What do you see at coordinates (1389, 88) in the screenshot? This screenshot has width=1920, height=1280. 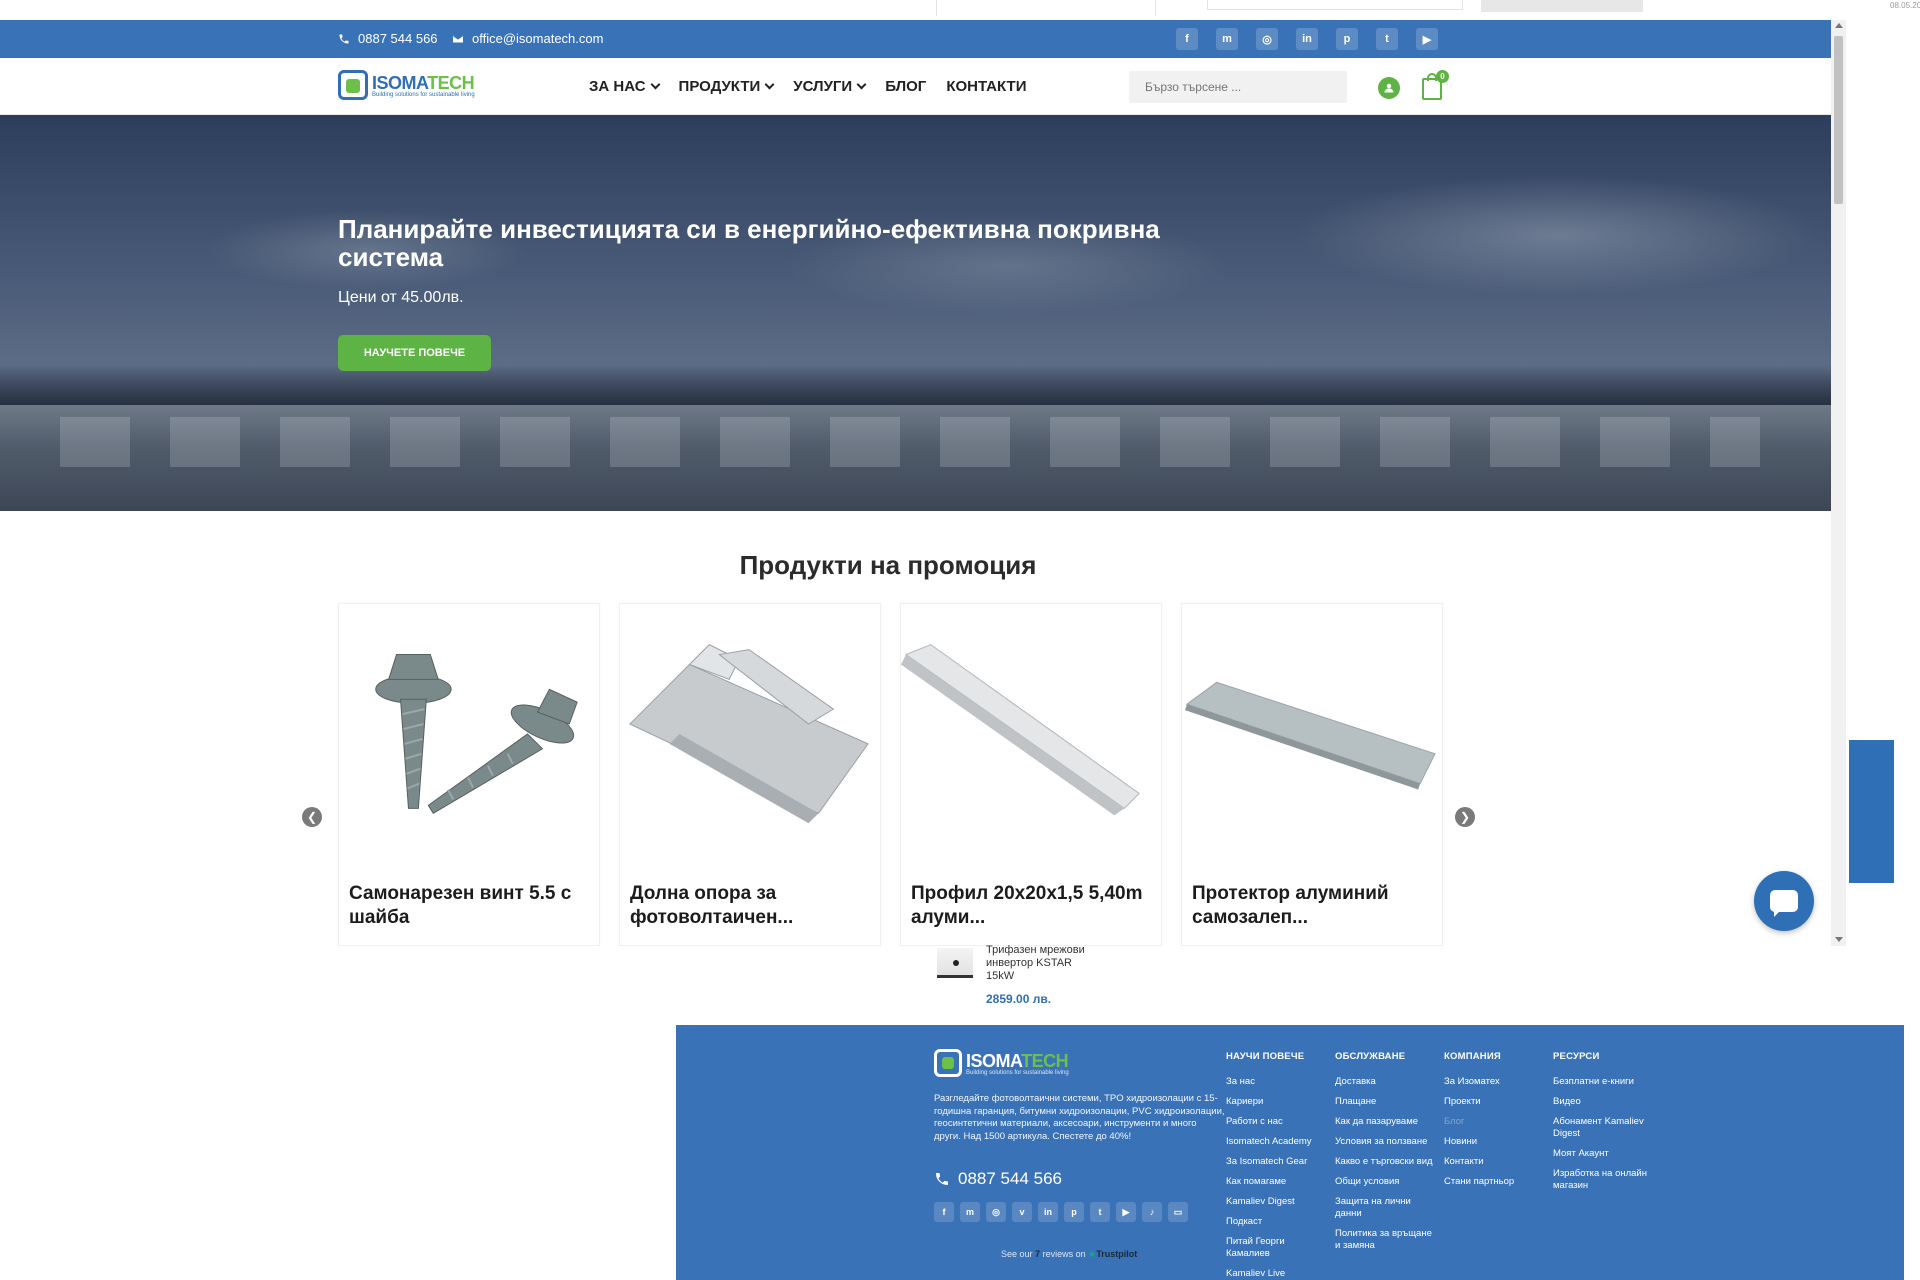 I see `account-button` at bounding box center [1389, 88].